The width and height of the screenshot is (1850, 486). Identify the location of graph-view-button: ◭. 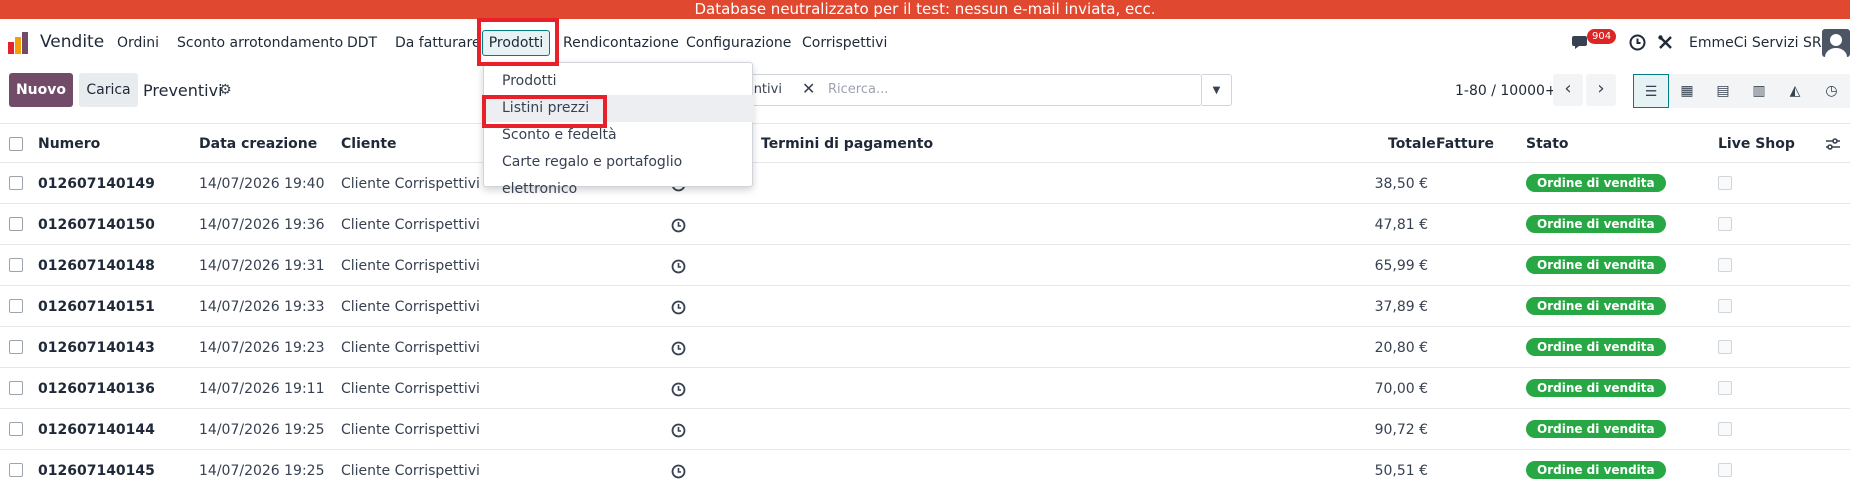
(1795, 91).